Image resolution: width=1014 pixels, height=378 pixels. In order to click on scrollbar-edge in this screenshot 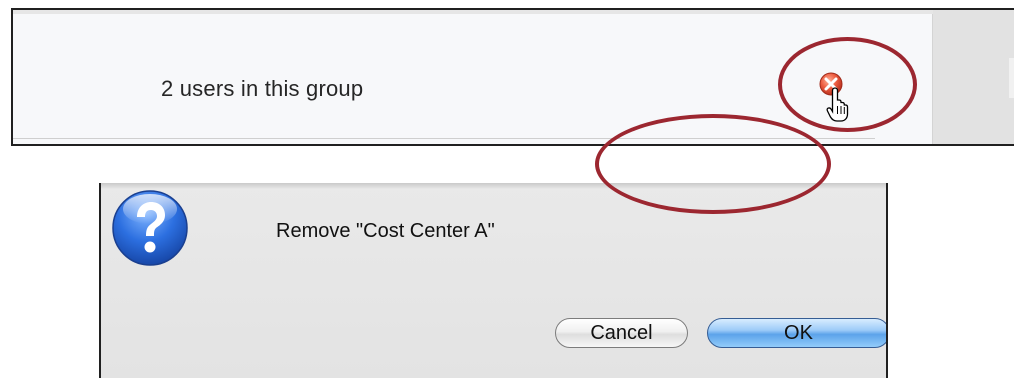, I will do `click(1011, 78)`.